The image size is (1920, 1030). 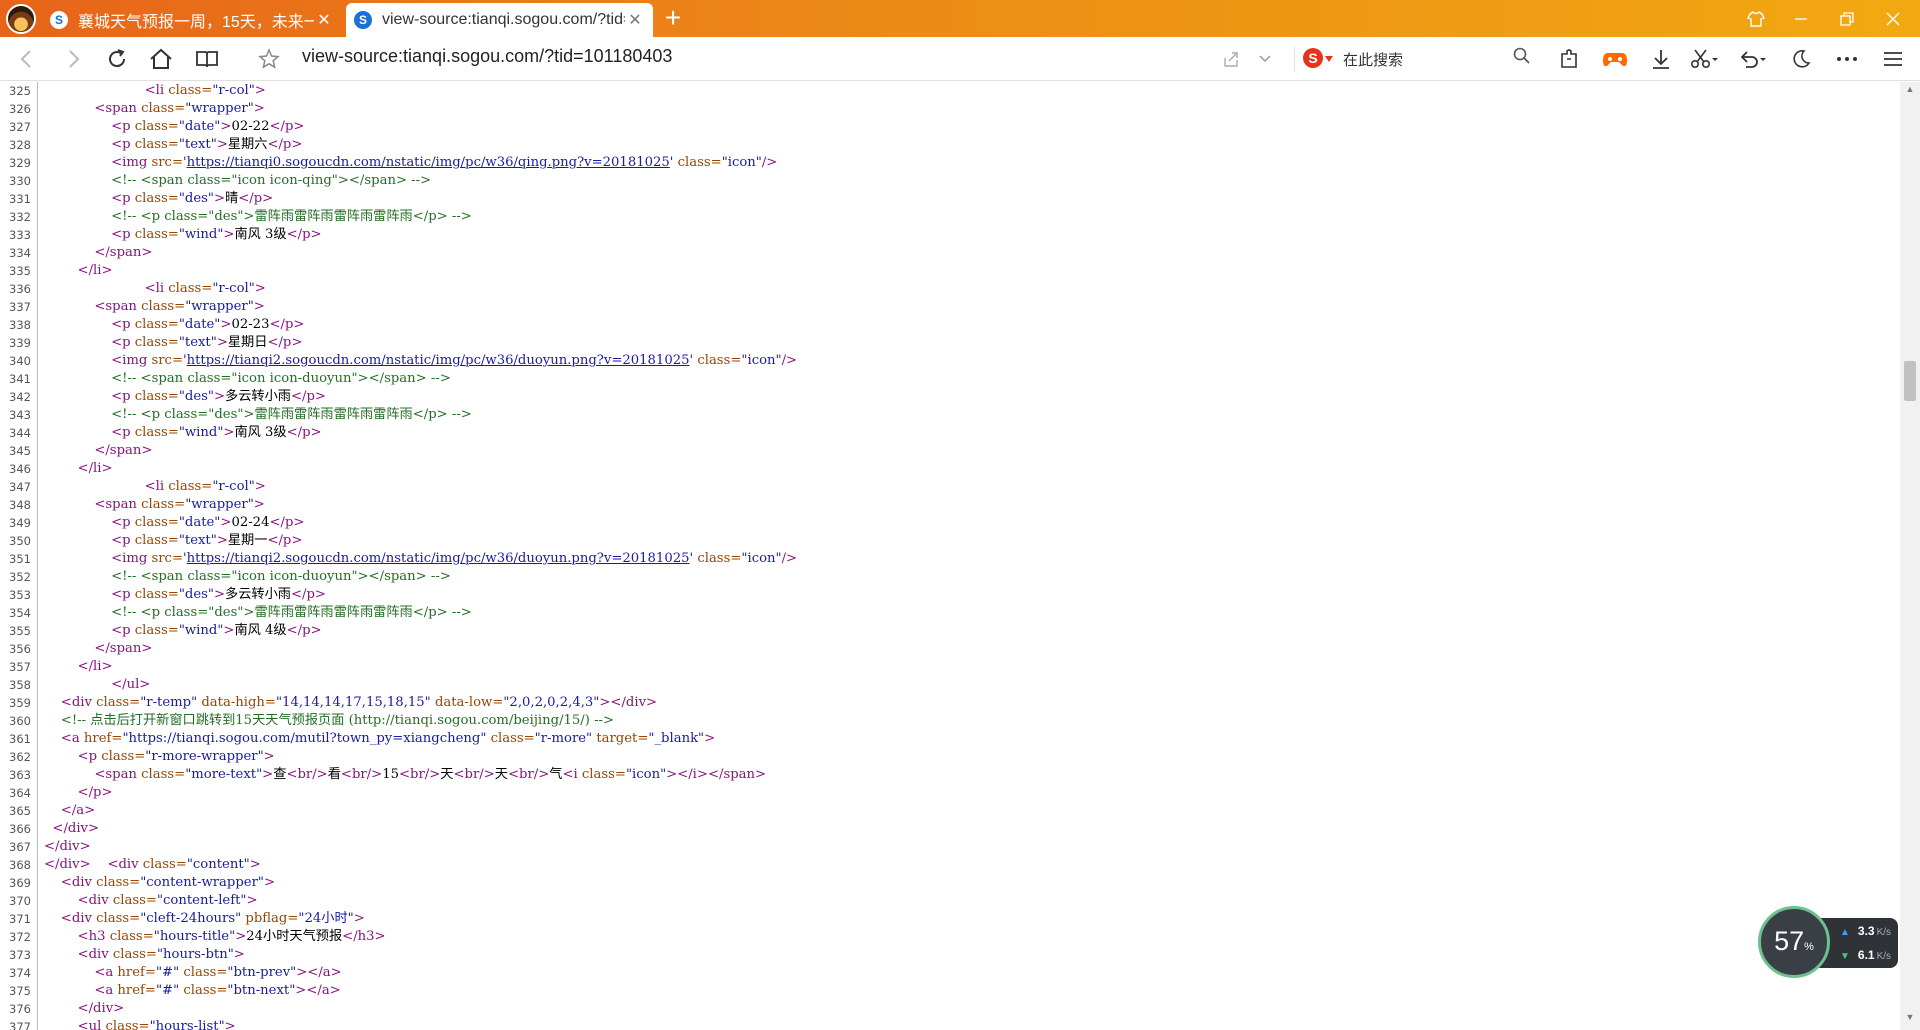 What do you see at coordinates (20, 163) in the screenshot?
I see `line-number: 329` at bounding box center [20, 163].